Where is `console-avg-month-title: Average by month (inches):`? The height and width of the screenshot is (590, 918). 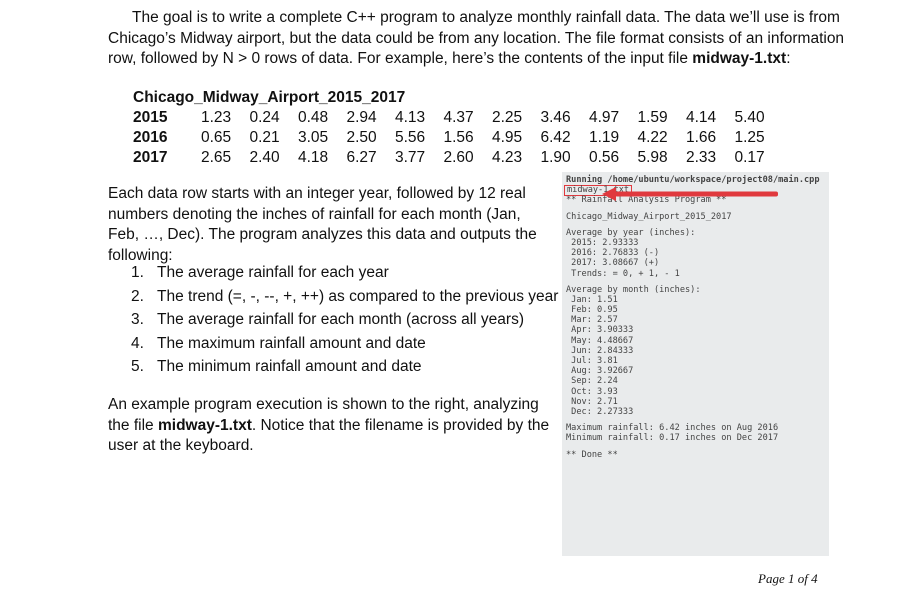
console-avg-month-title: Average by month (inches): is located at coordinates (633, 289).